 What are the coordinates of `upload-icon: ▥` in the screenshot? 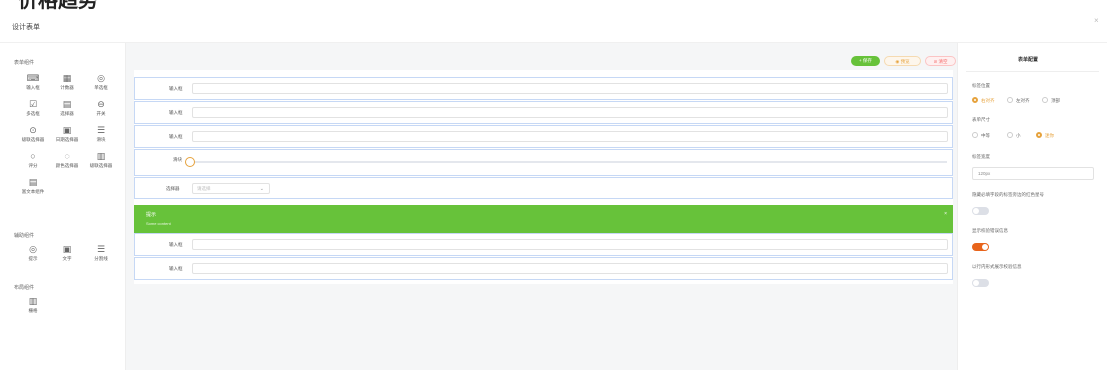 It's located at (101, 156).